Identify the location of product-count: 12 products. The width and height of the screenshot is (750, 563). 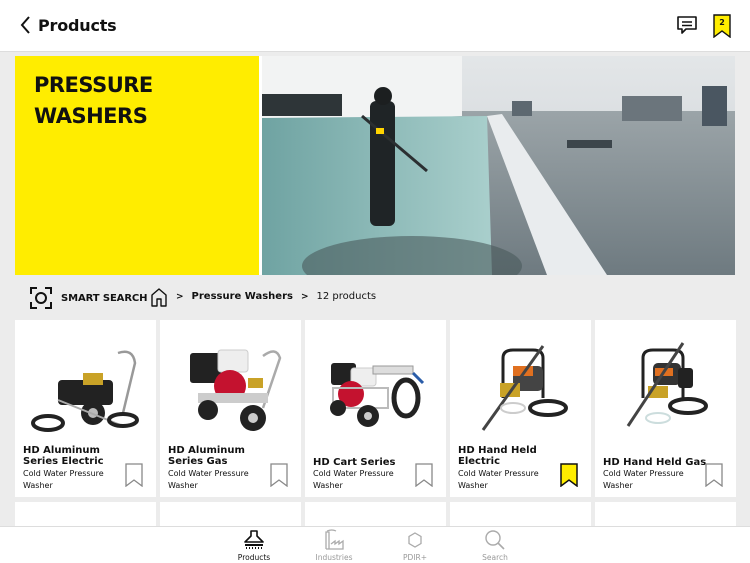
(346, 296).